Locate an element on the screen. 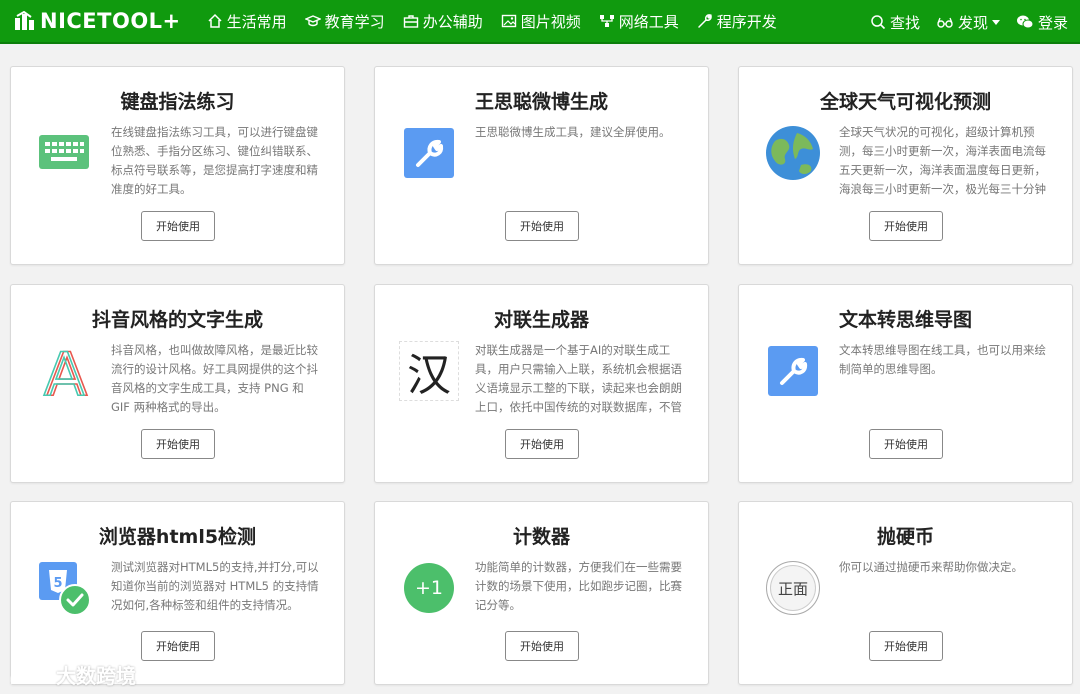 This screenshot has height=694, width=1080. glitch-letter-a-icon: A A is located at coordinates (65, 371).